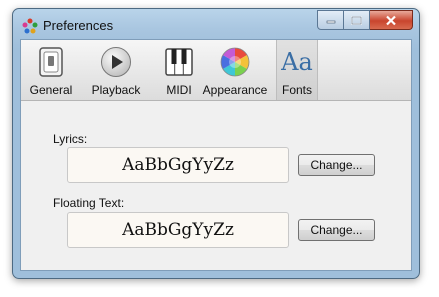 The width and height of the screenshot is (439, 297). Describe the element at coordinates (51, 90) in the screenshot. I see `tab-label: General` at that location.